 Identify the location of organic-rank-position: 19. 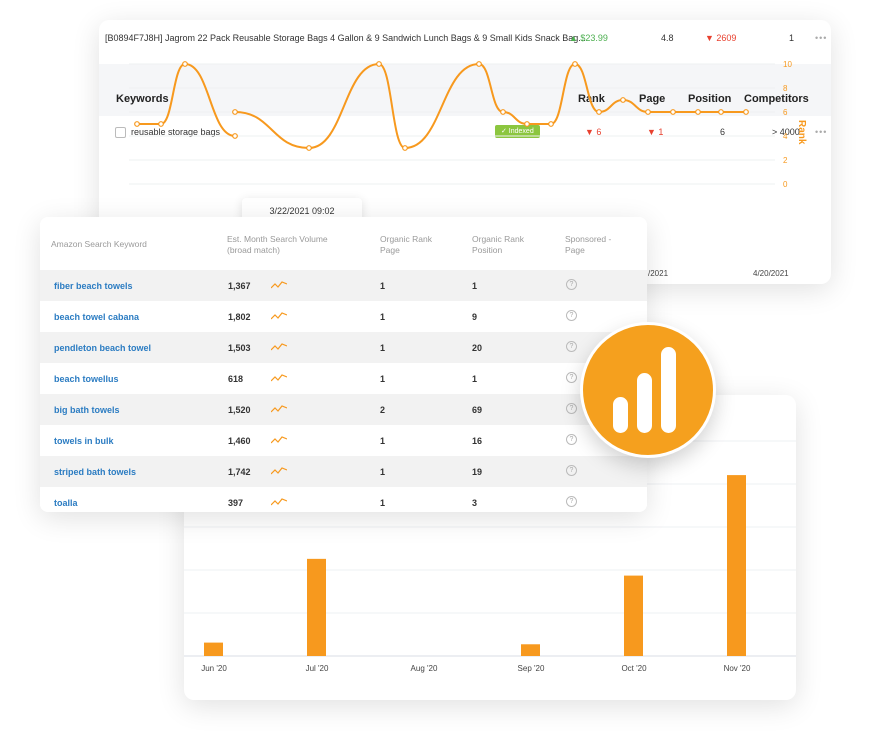
(477, 472).